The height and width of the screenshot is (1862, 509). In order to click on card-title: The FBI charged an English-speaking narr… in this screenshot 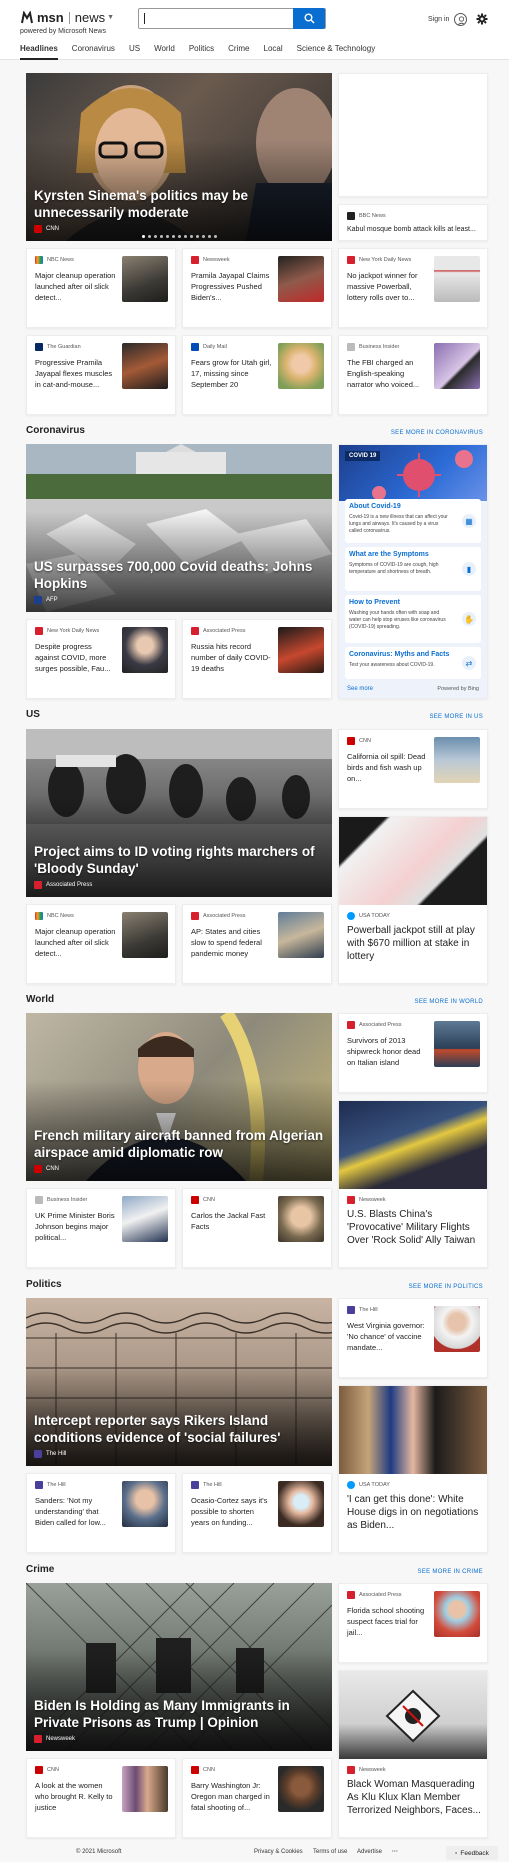, I will do `click(388, 373)`.